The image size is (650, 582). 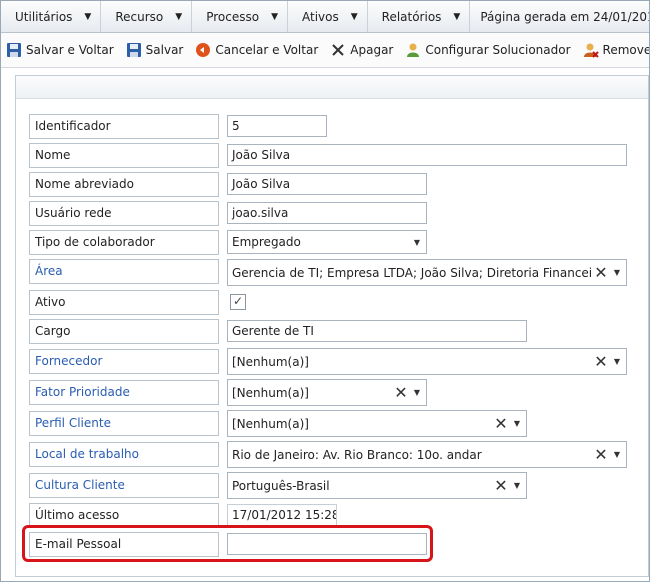 I want to click on save-and-back-button: Salvar e Voltar, so click(x=60, y=50).